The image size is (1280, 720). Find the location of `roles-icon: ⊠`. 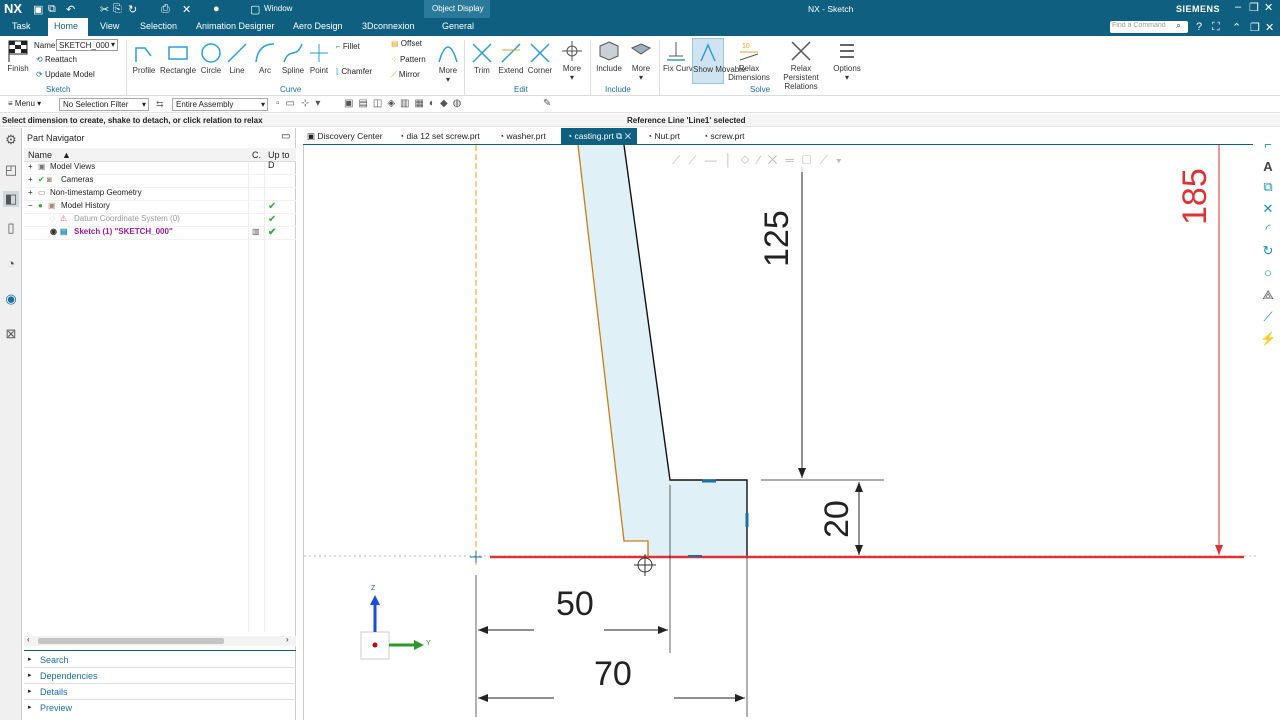

roles-icon: ⊠ is located at coordinates (11, 334).